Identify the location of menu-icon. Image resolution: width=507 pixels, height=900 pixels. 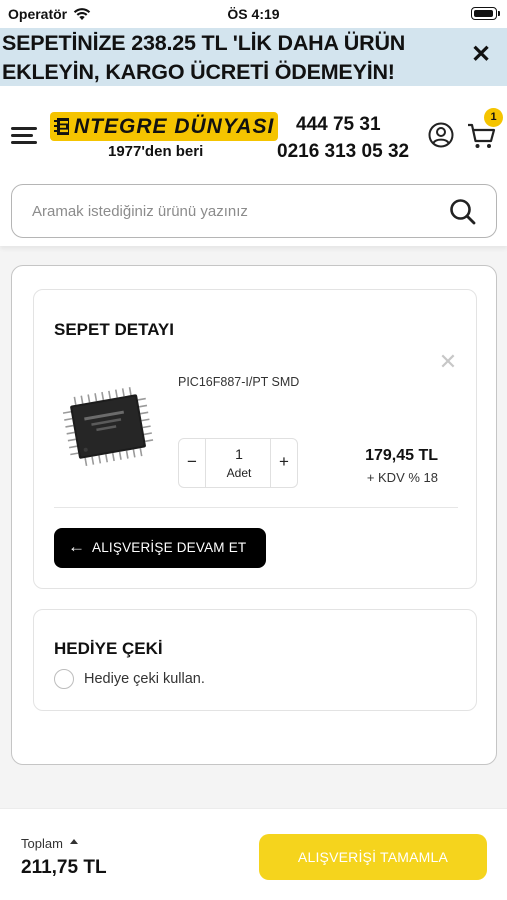
(24, 136).